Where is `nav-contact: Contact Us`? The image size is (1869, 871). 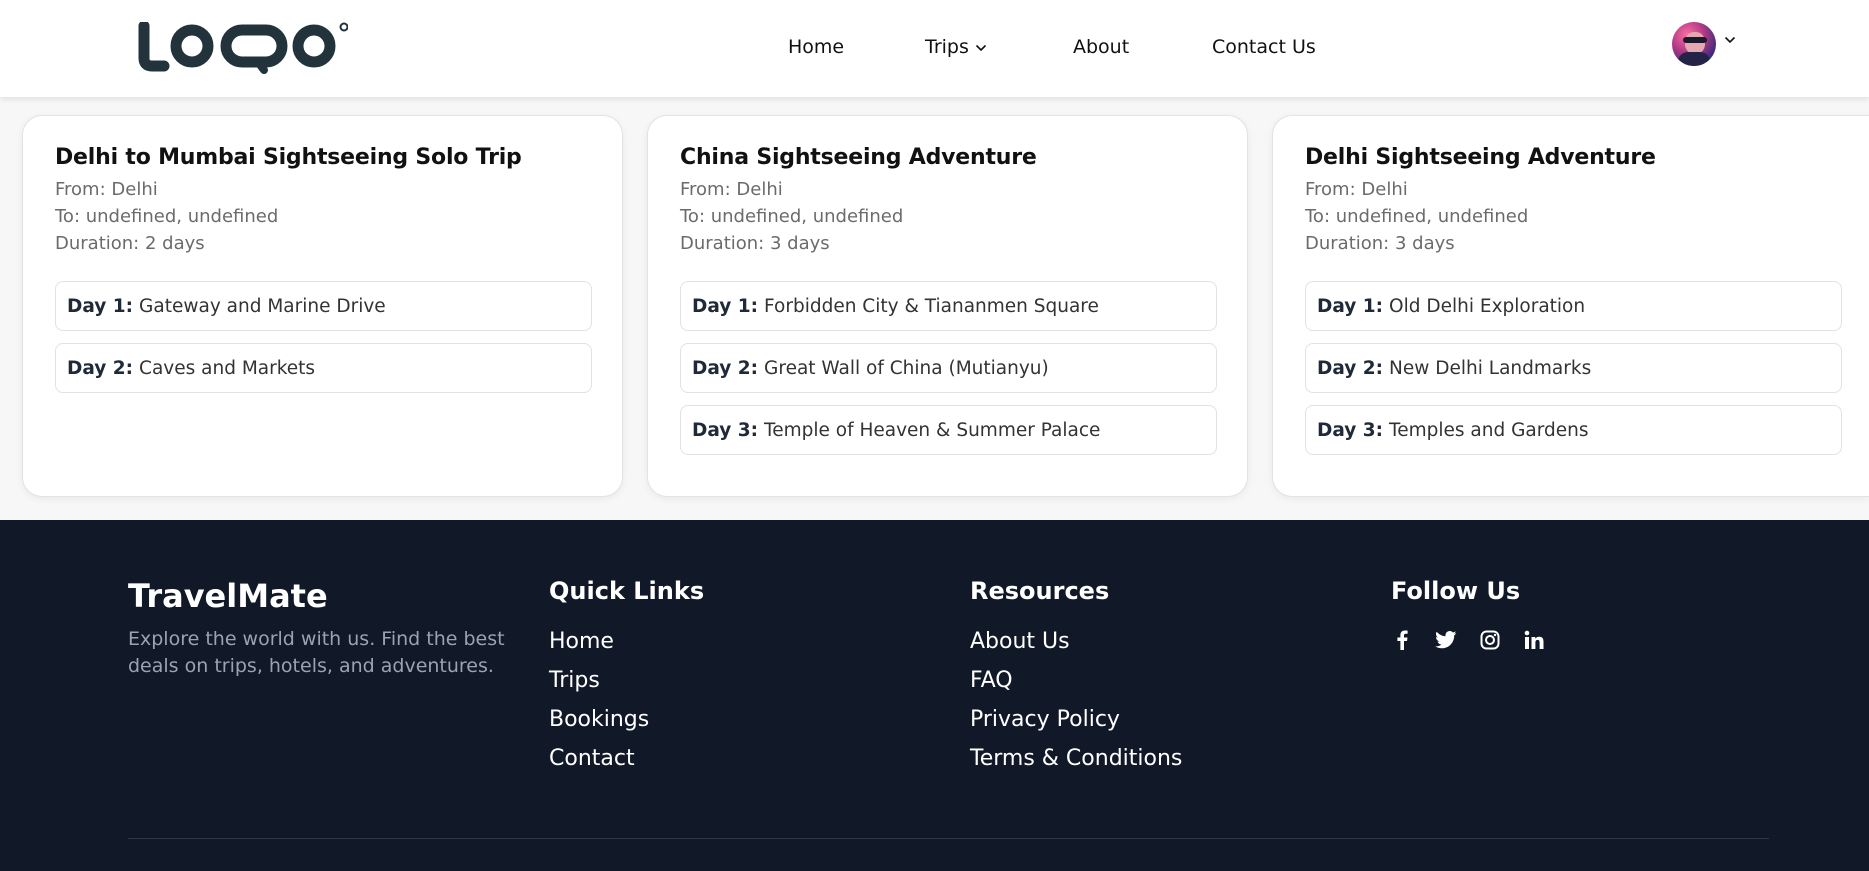 nav-contact: Contact Us is located at coordinates (1264, 47).